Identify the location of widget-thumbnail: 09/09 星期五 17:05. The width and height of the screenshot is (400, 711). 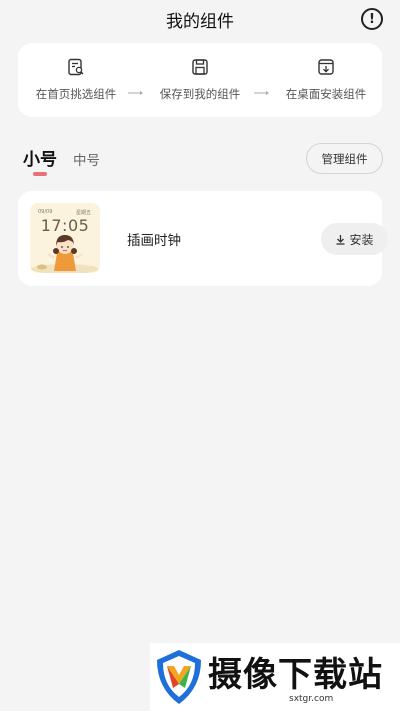
(65, 238).